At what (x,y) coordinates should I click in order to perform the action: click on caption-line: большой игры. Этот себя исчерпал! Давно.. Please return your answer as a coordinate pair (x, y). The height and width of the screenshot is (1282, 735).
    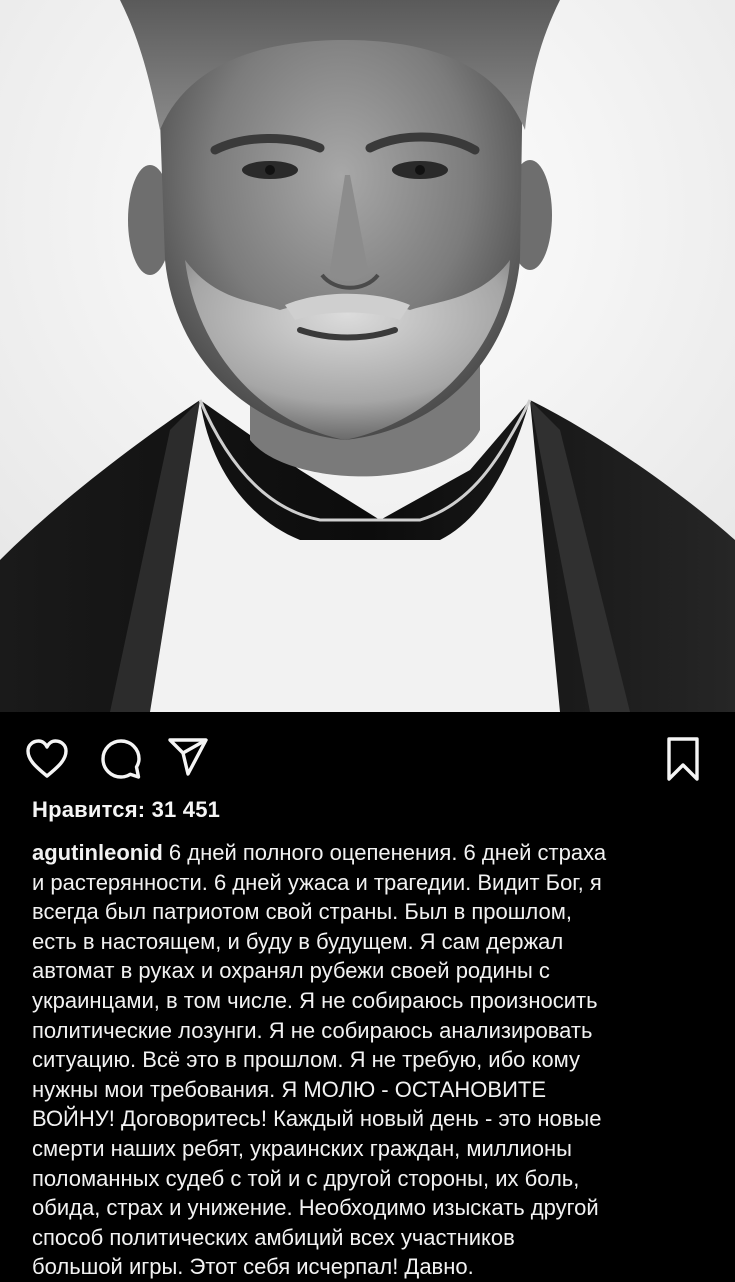
    Looking at the image, I should click on (253, 1267).